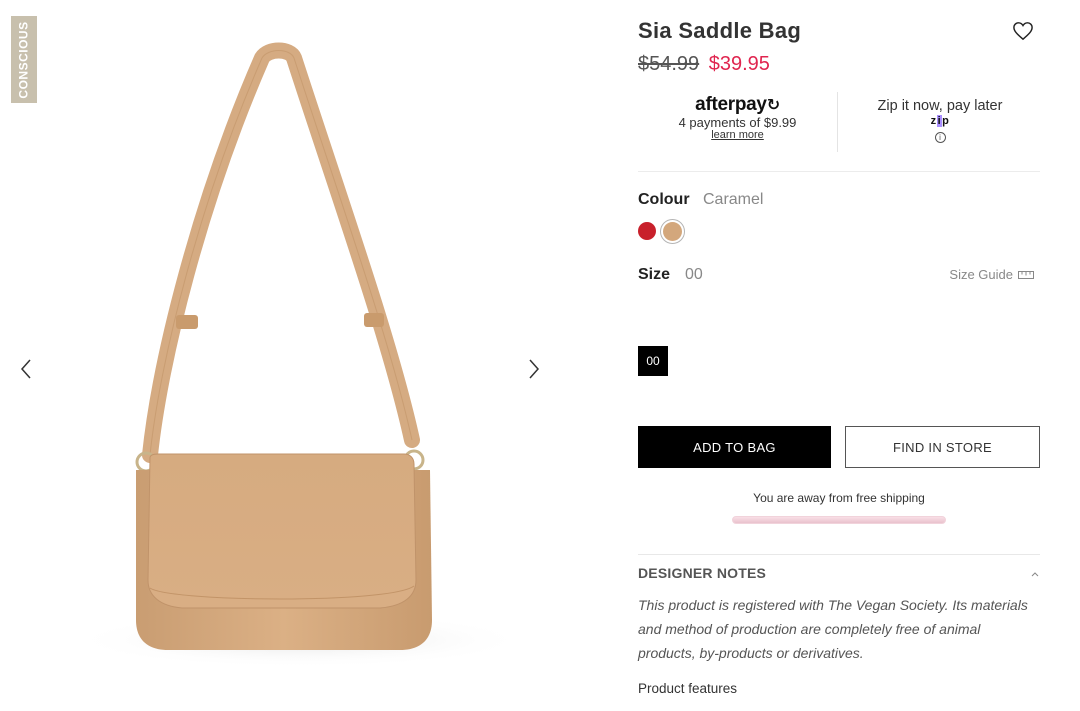 The image size is (1080, 711). What do you see at coordinates (647, 231) in the screenshot?
I see `colour-swatch-red` at bounding box center [647, 231].